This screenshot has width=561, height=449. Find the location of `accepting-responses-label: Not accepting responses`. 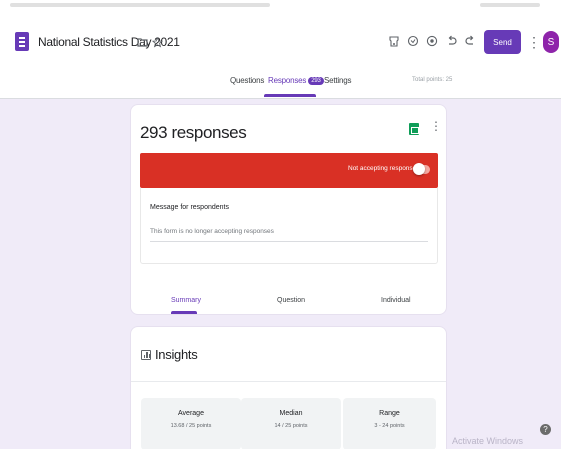

accepting-responses-label: Not accepting responses is located at coordinates (384, 168).